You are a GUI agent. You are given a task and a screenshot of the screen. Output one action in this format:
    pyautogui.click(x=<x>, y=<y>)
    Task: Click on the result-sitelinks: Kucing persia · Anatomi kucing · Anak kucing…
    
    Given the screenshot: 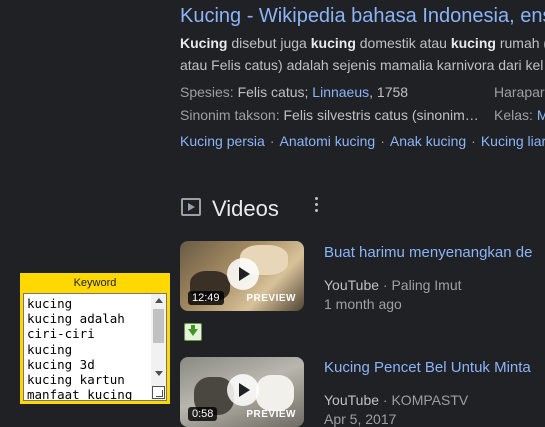 What is the action you would take?
    pyautogui.click(x=362, y=141)
    